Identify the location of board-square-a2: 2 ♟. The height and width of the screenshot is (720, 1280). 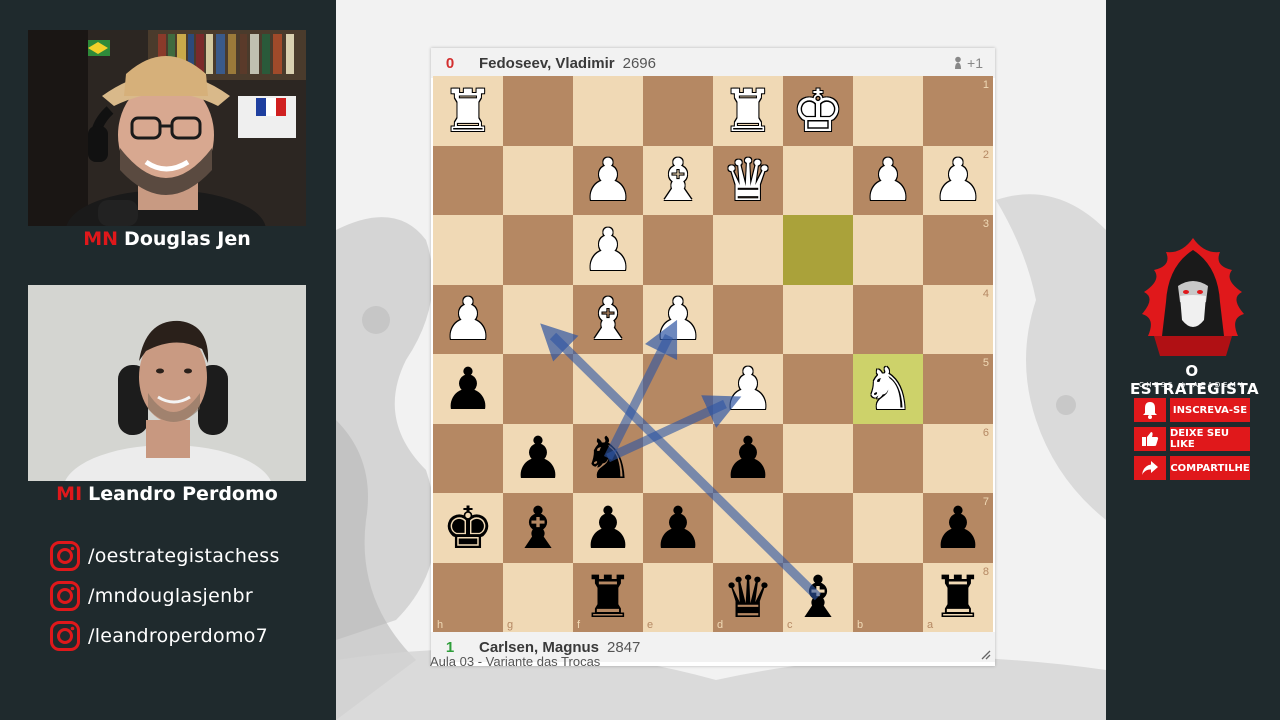
(958, 180).